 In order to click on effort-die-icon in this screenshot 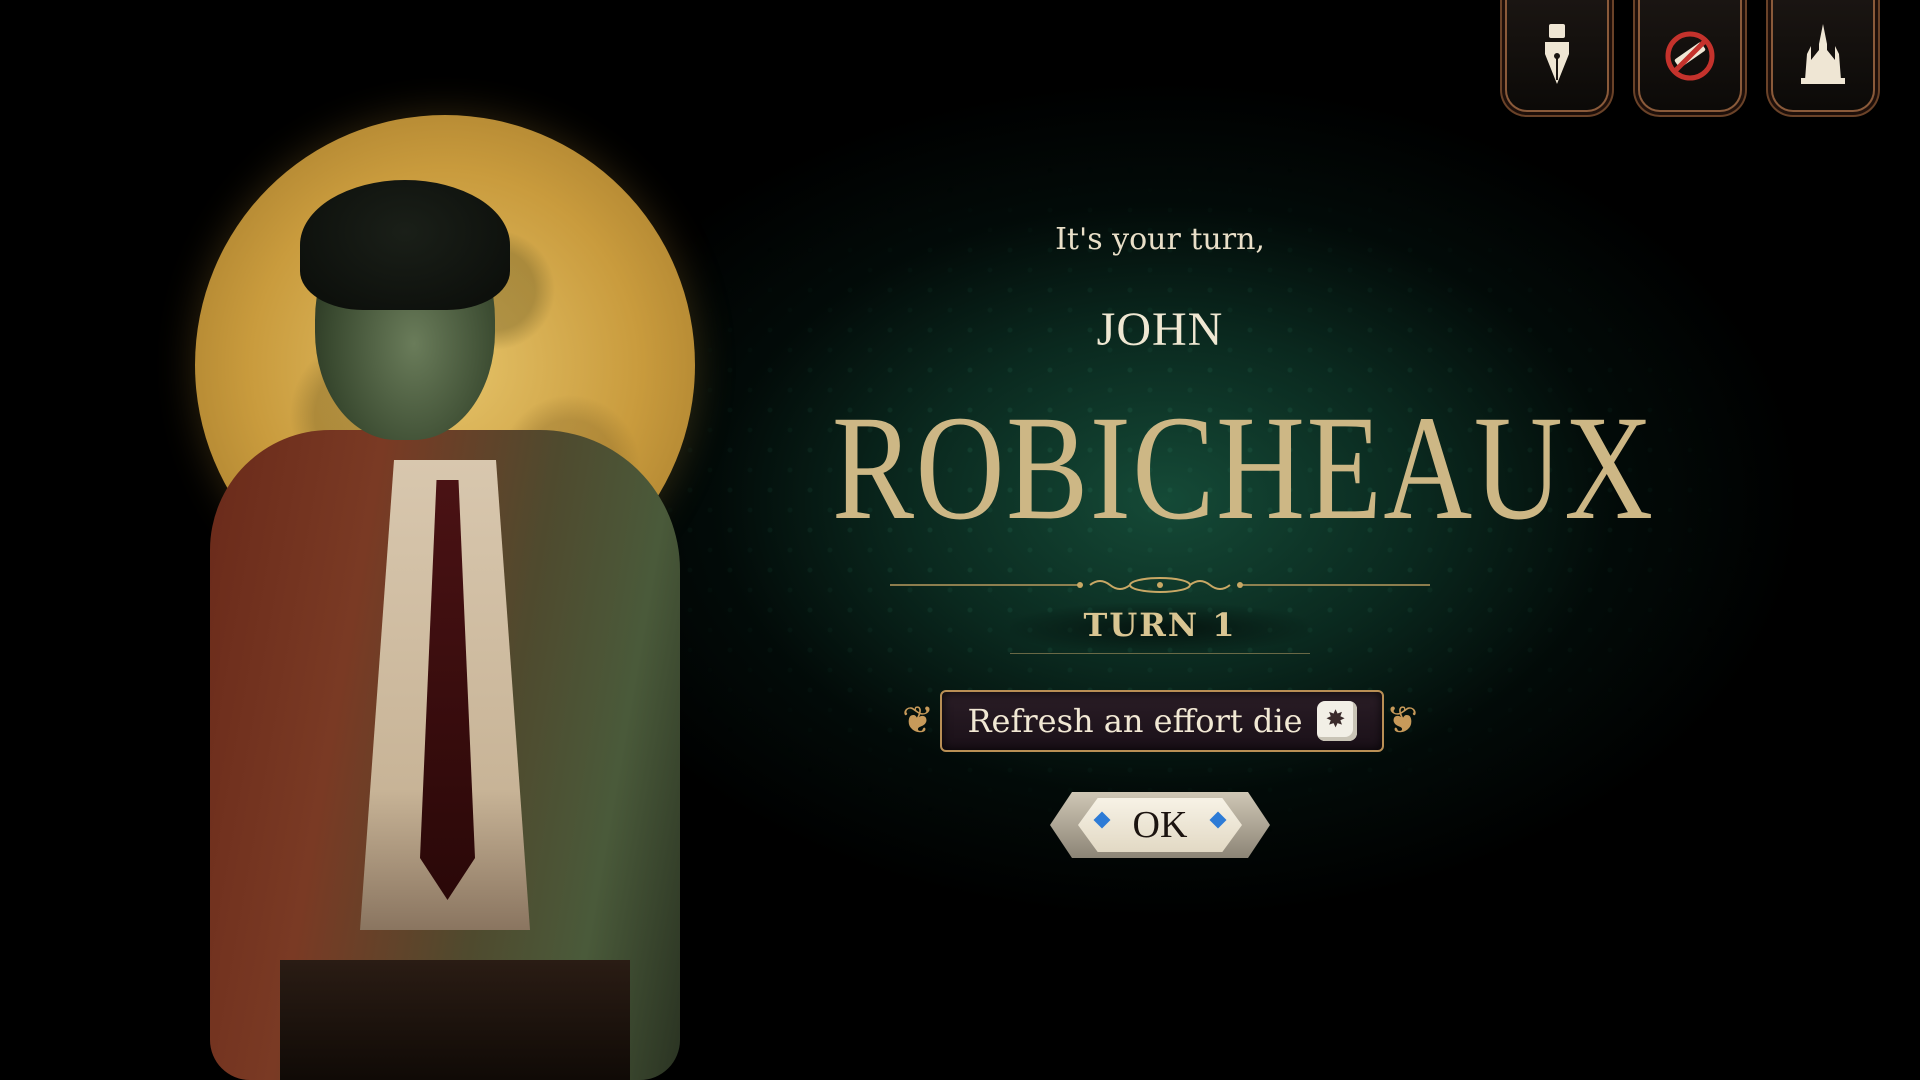, I will do `click(1336, 721)`.